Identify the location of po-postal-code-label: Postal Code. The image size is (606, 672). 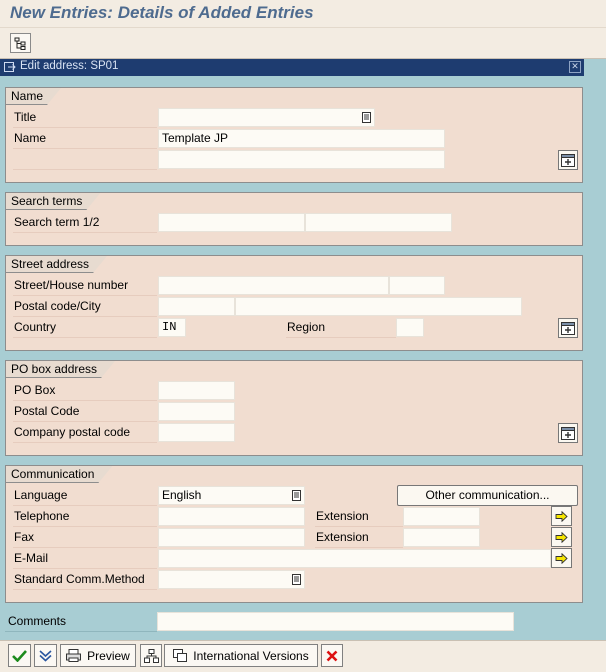
(47, 411).